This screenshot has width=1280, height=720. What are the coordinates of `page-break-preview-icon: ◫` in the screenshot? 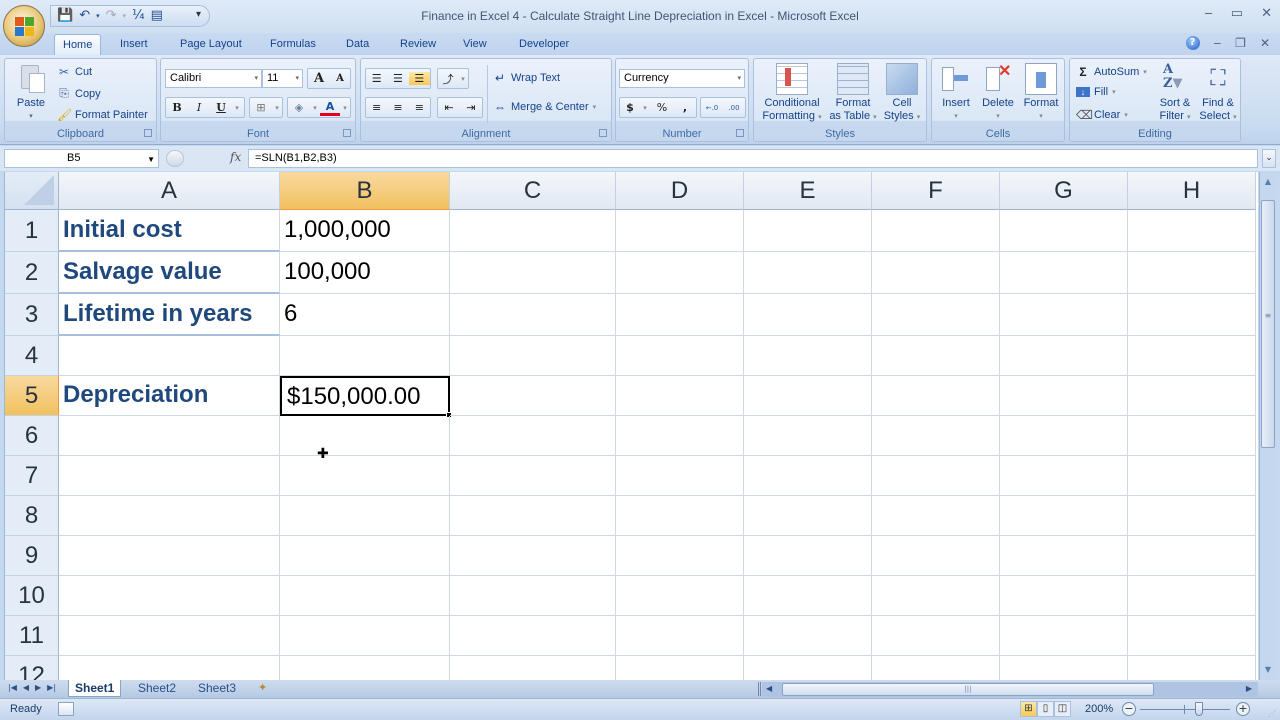 It's located at (1062, 709).